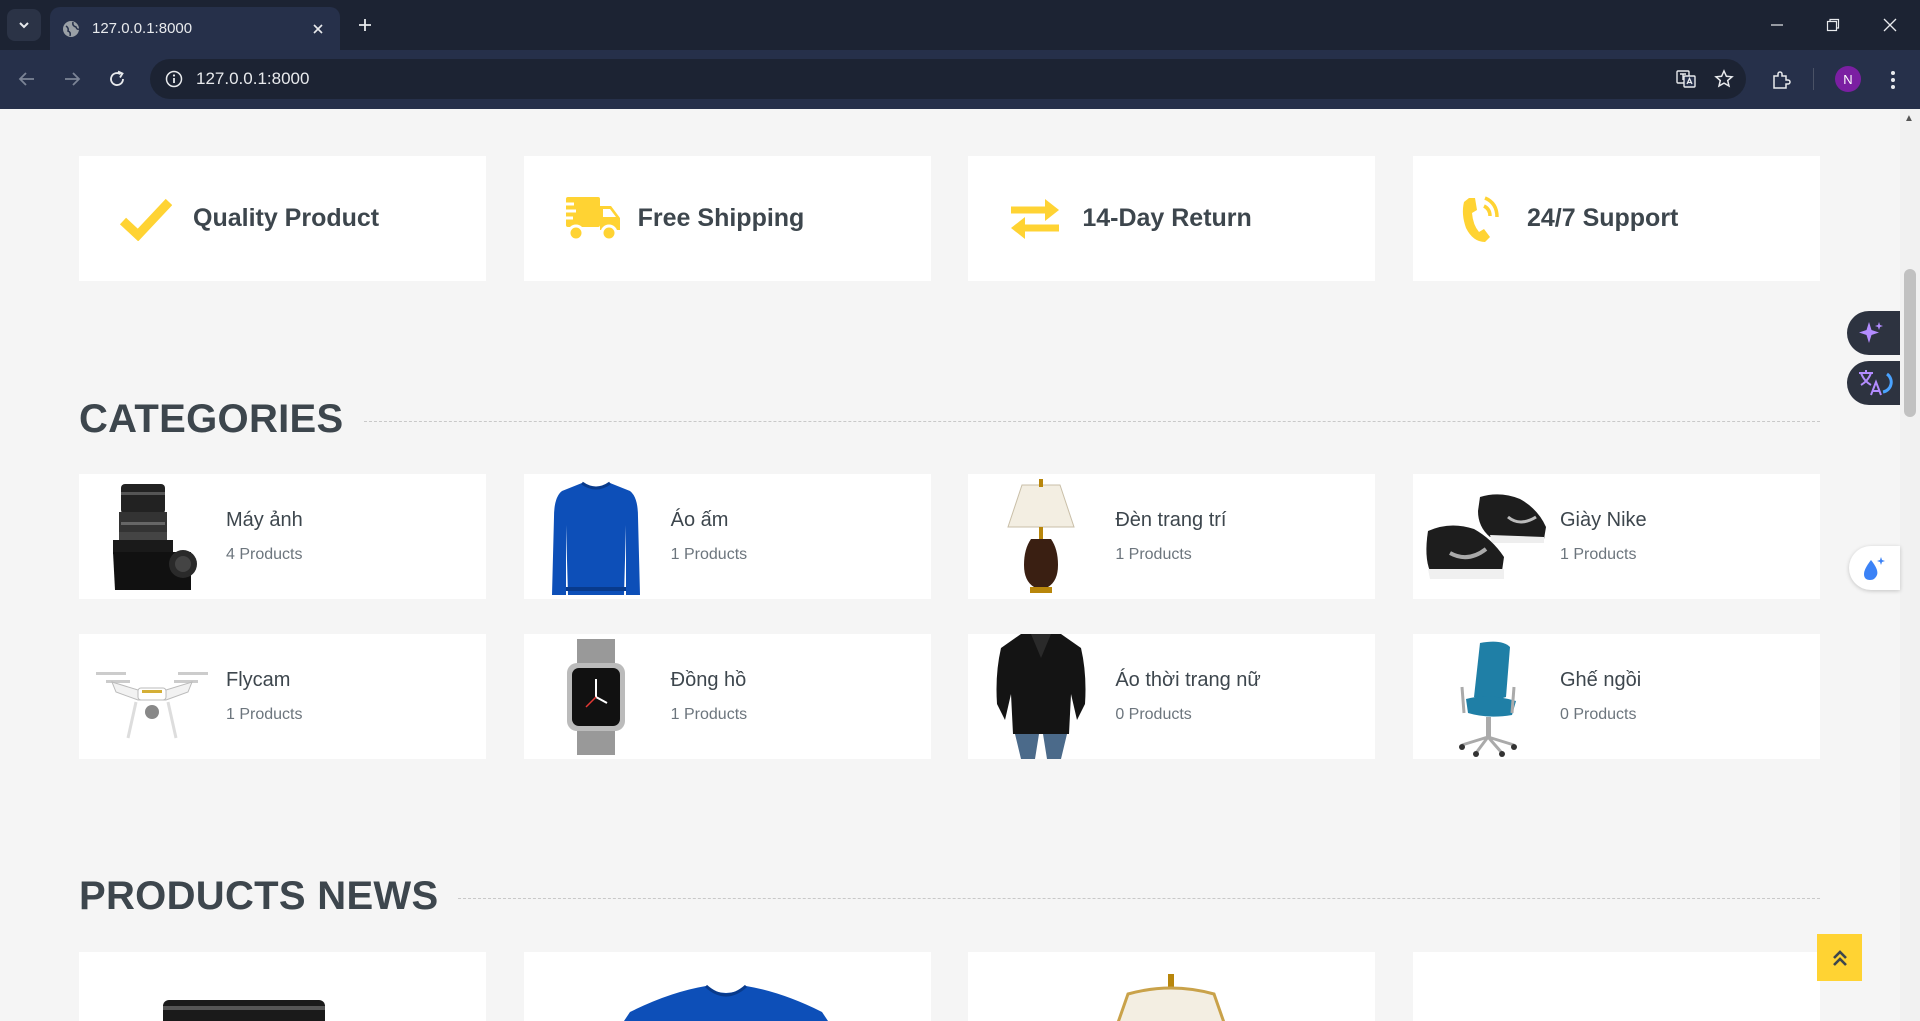  I want to click on extensions-button, so click(1781, 80).